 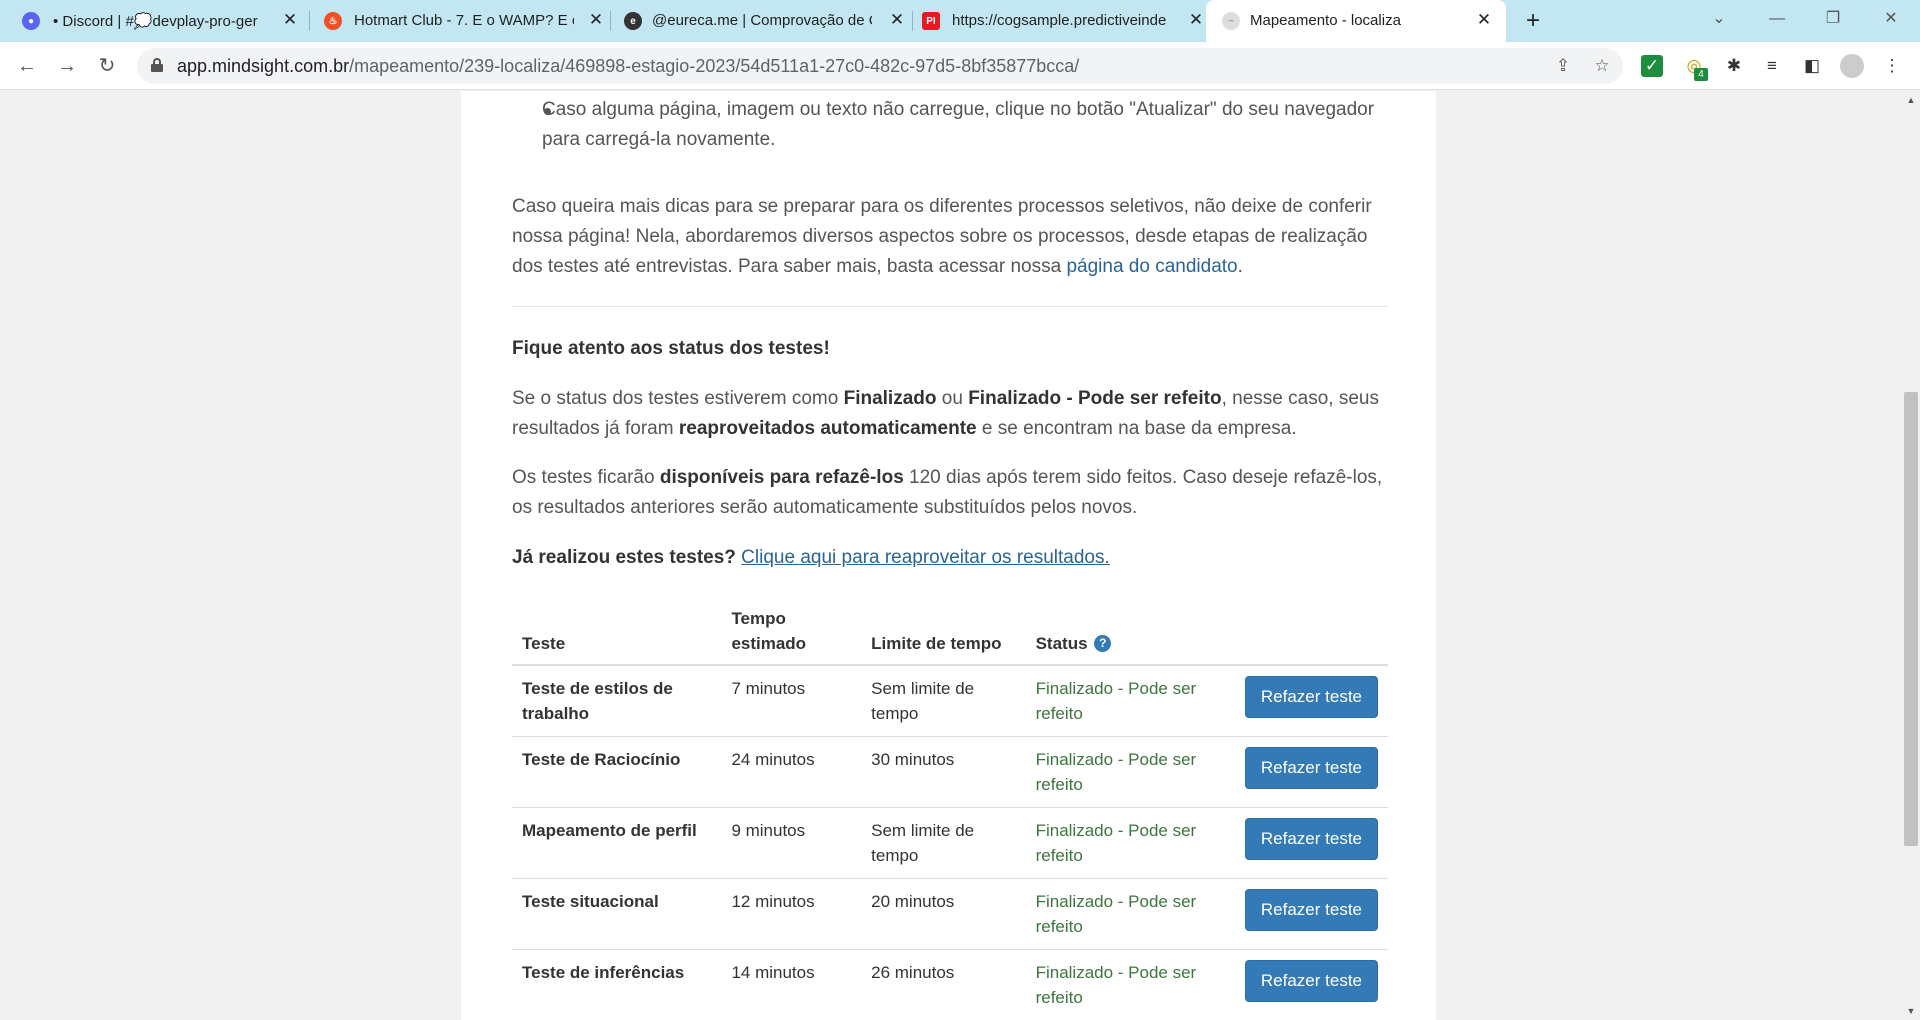 What do you see at coordinates (1892, 66) in the screenshot?
I see `menu-kebab-icon: ⋮` at bounding box center [1892, 66].